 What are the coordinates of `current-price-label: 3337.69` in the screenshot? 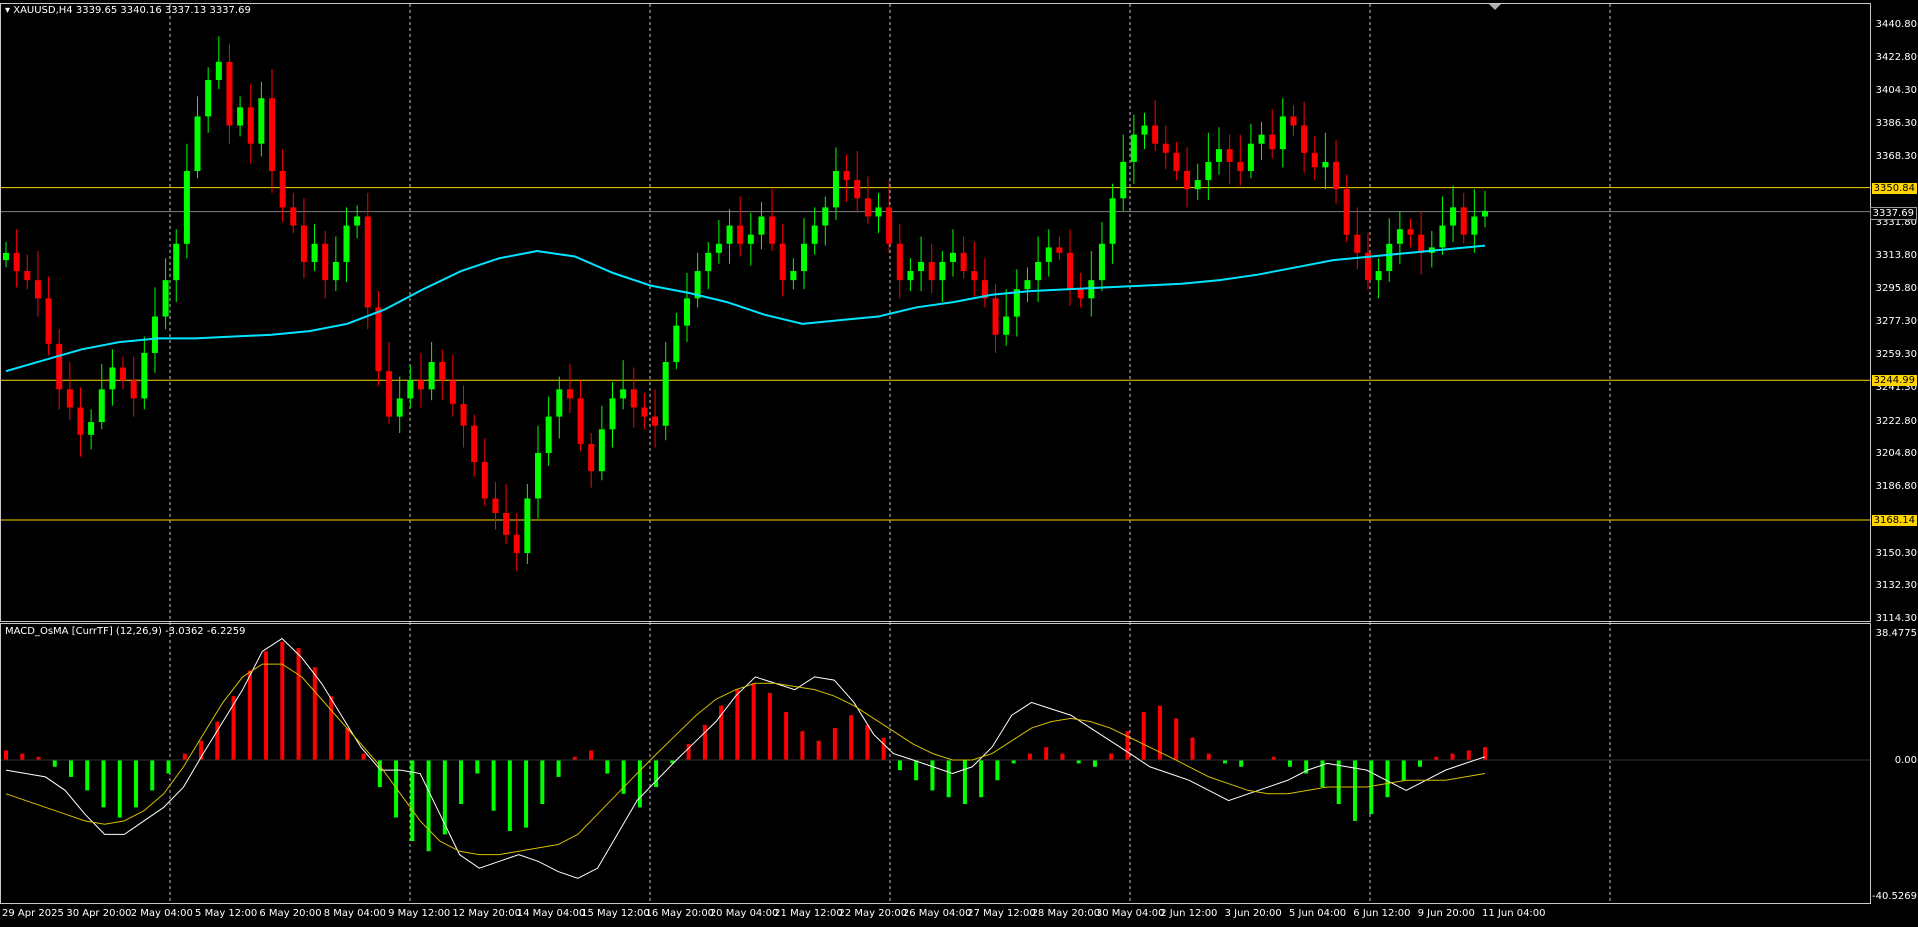 It's located at (1893, 213).